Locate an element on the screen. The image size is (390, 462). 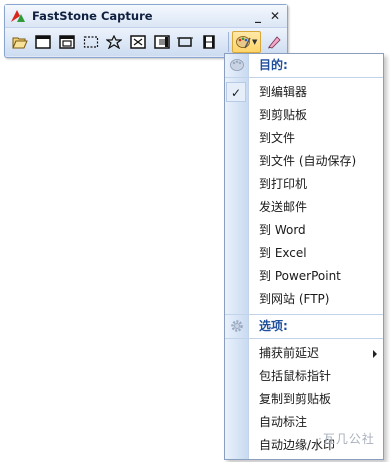
menu-item-option: 包括鼠标指针 is located at coordinates (304, 376).